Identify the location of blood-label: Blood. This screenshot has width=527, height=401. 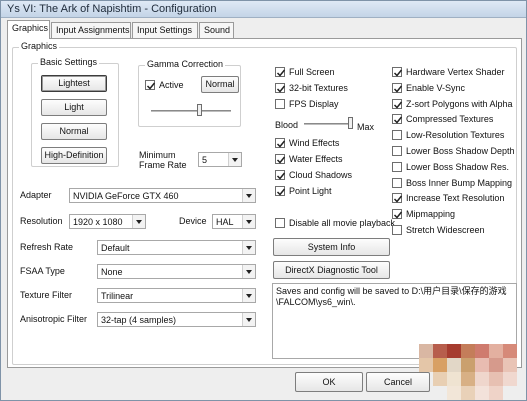
(287, 125).